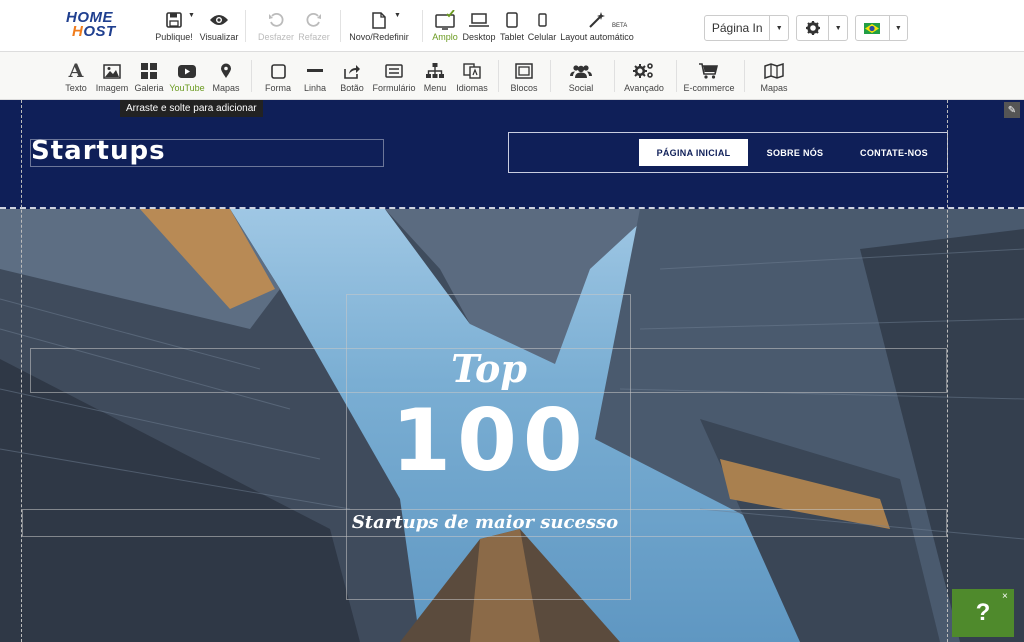 This screenshot has width=1024, height=642. Describe the element at coordinates (352, 88) in the screenshot. I see `button-tool-label: Botão` at that location.